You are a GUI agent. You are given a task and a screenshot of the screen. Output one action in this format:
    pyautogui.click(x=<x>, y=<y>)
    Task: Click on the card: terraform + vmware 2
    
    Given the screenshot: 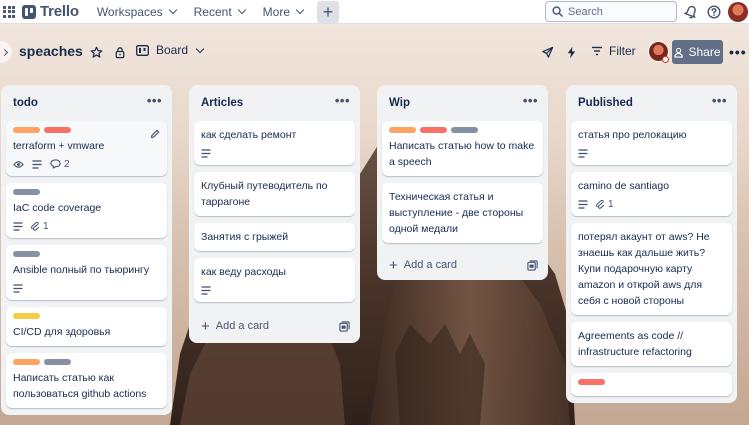 What is the action you would take?
    pyautogui.click(x=86, y=148)
    